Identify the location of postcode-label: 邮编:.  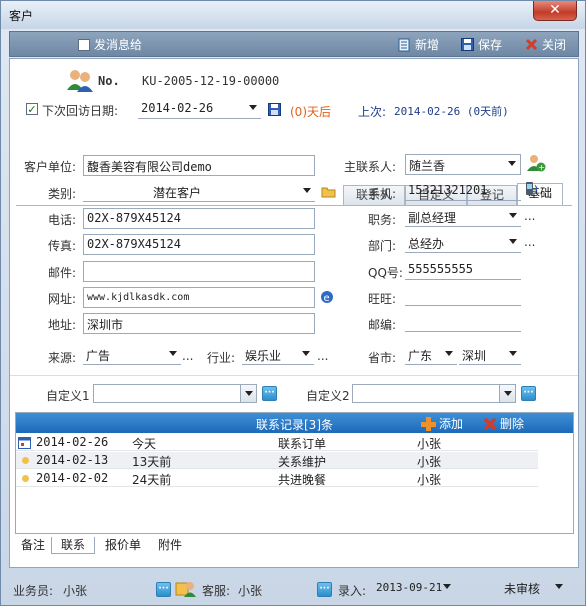
(382, 325).